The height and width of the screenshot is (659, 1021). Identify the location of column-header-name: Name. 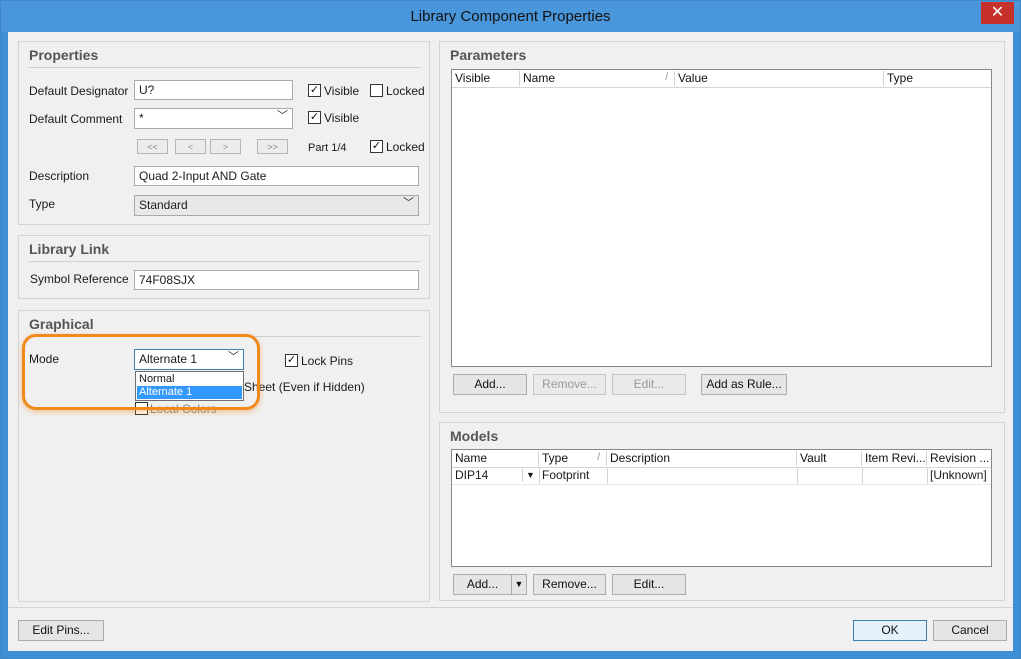
(495, 458).